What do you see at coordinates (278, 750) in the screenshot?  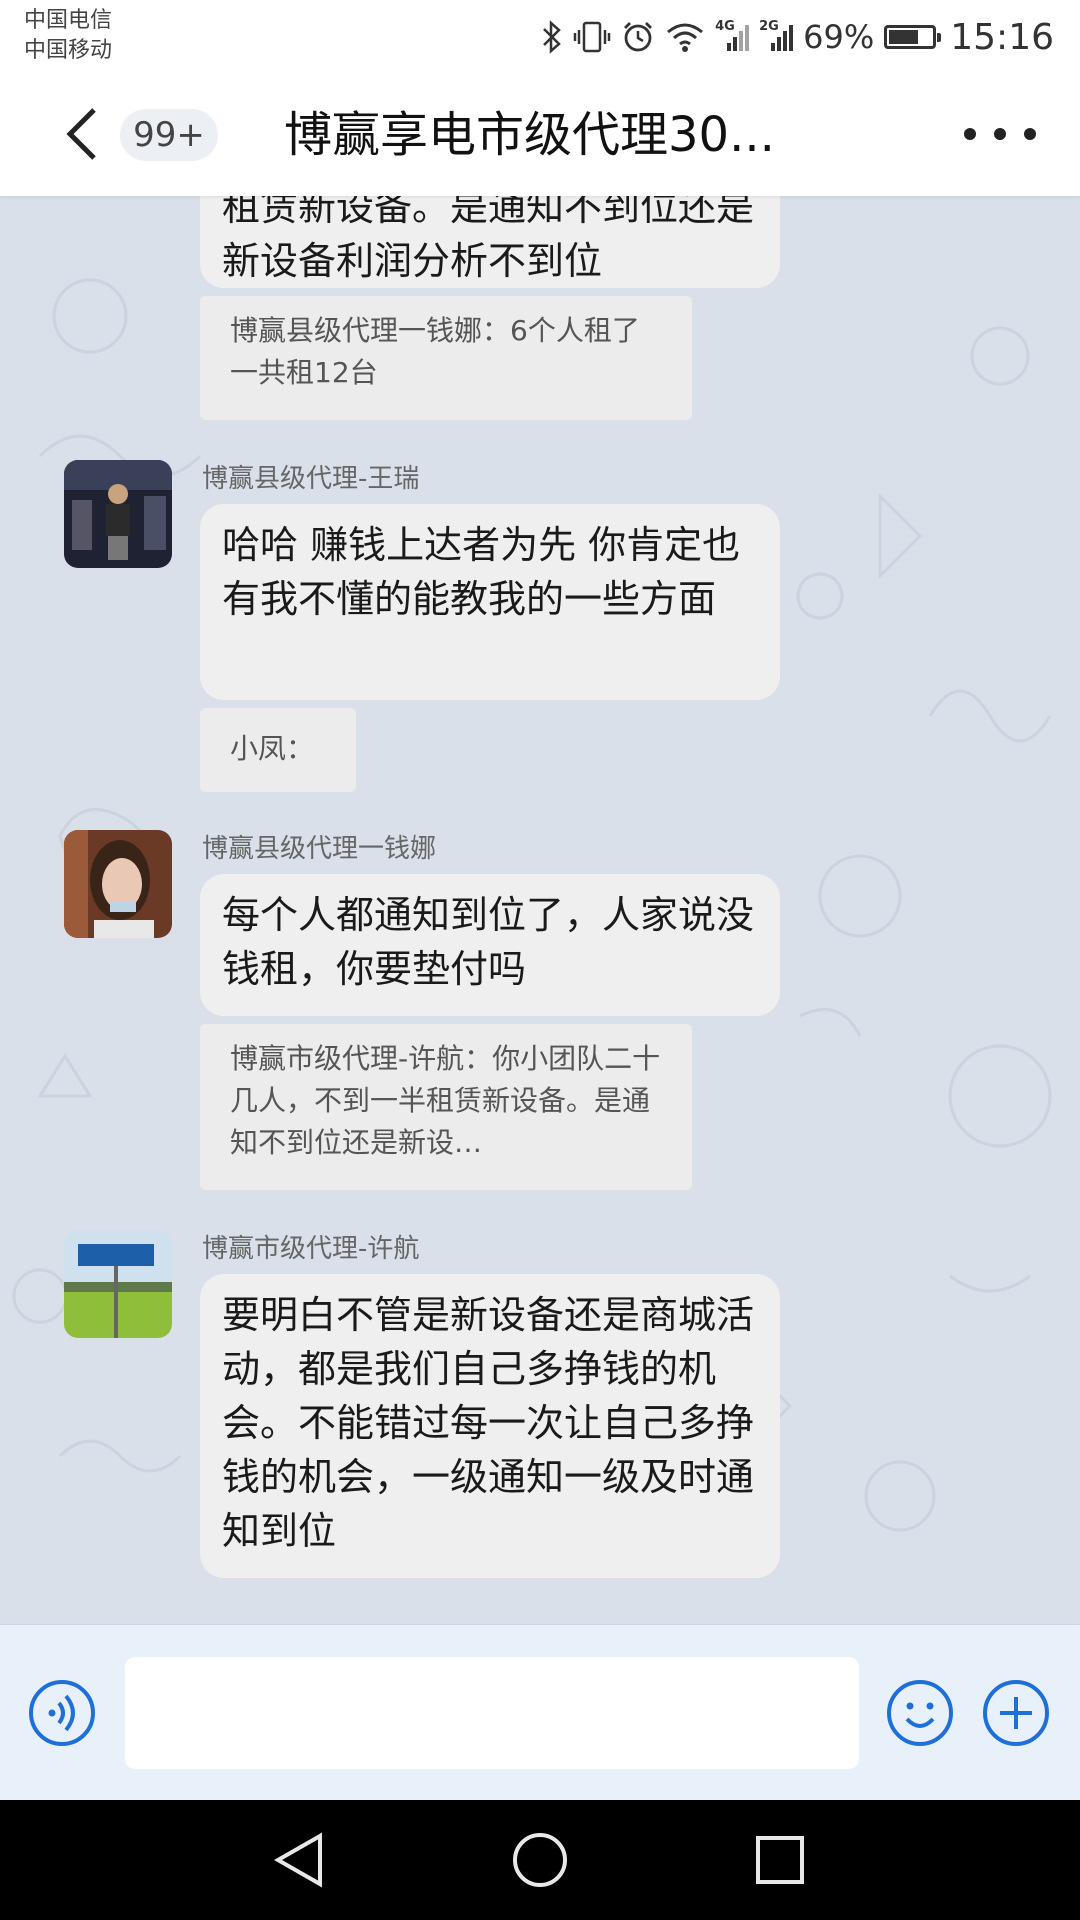 I see `quoted-message: 小凤：` at bounding box center [278, 750].